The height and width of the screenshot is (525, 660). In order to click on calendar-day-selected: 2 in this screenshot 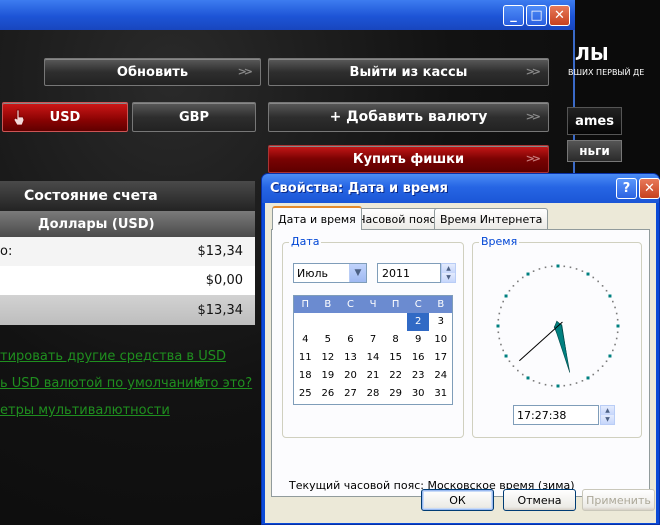, I will do `click(418, 322)`.